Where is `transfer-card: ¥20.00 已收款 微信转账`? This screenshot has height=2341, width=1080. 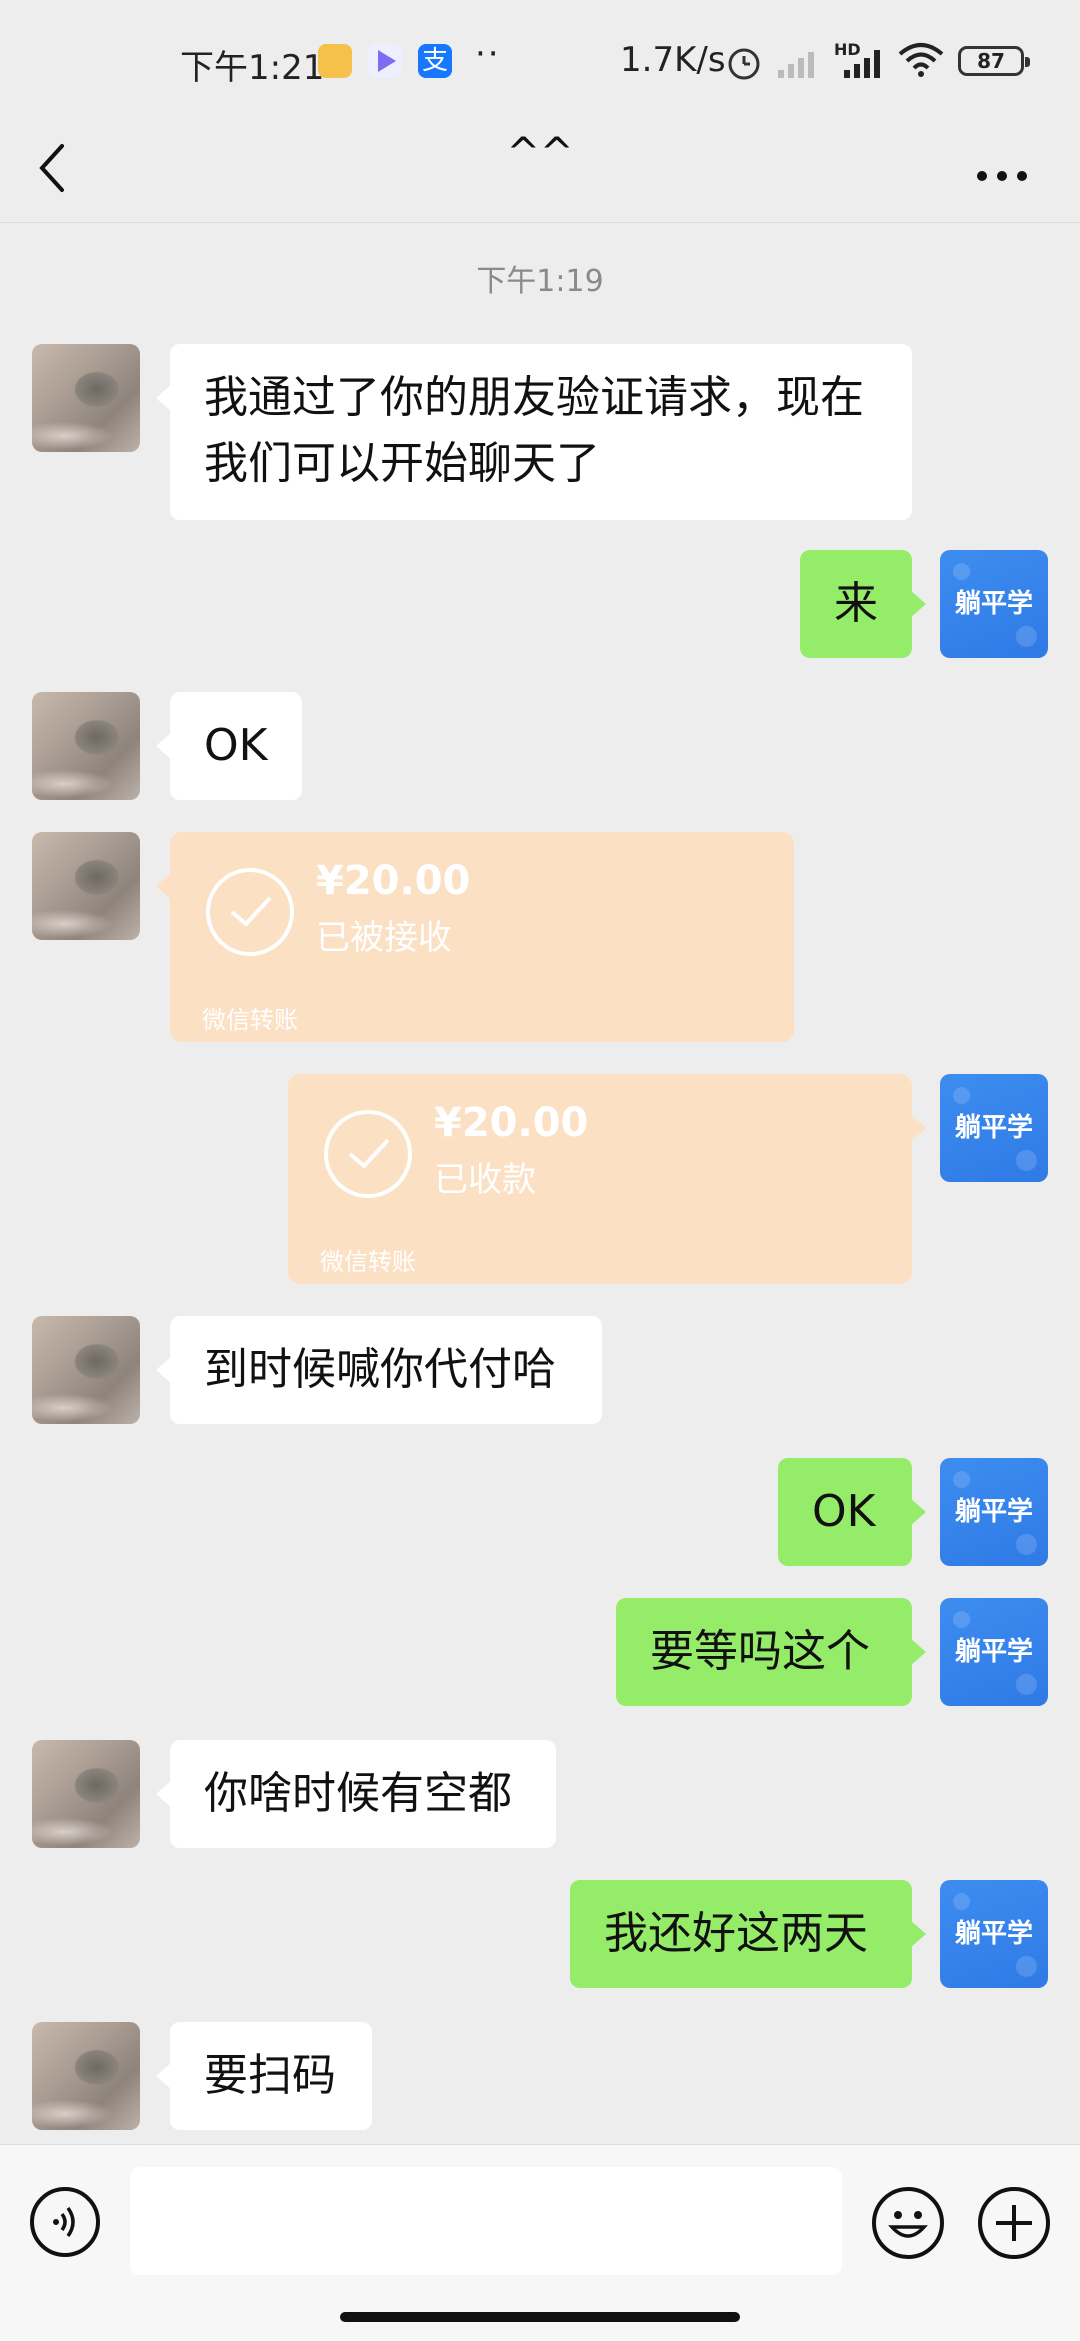
transfer-card: ¥20.00 已收款 微信转账 is located at coordinates (607, 1179).